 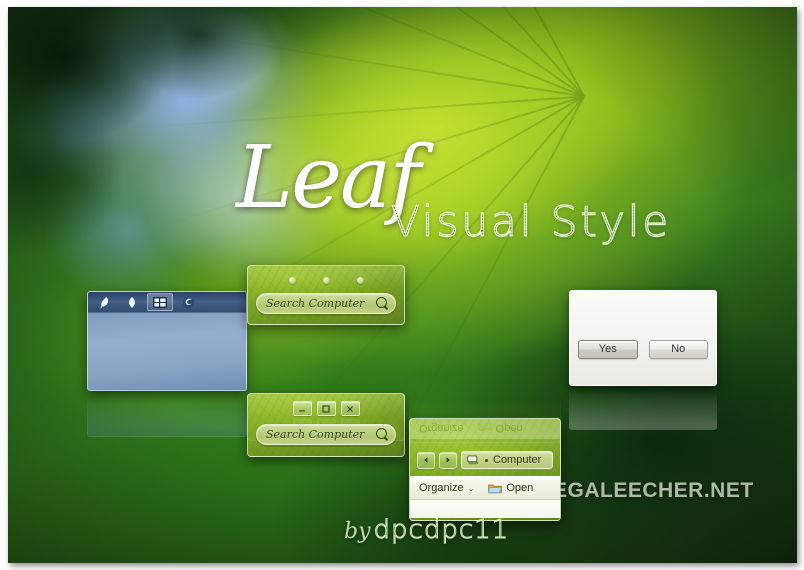 What do you see at coordinates (472, 460) in the screenshot?
I see `computer-icon` at bounding box center [472, 460].